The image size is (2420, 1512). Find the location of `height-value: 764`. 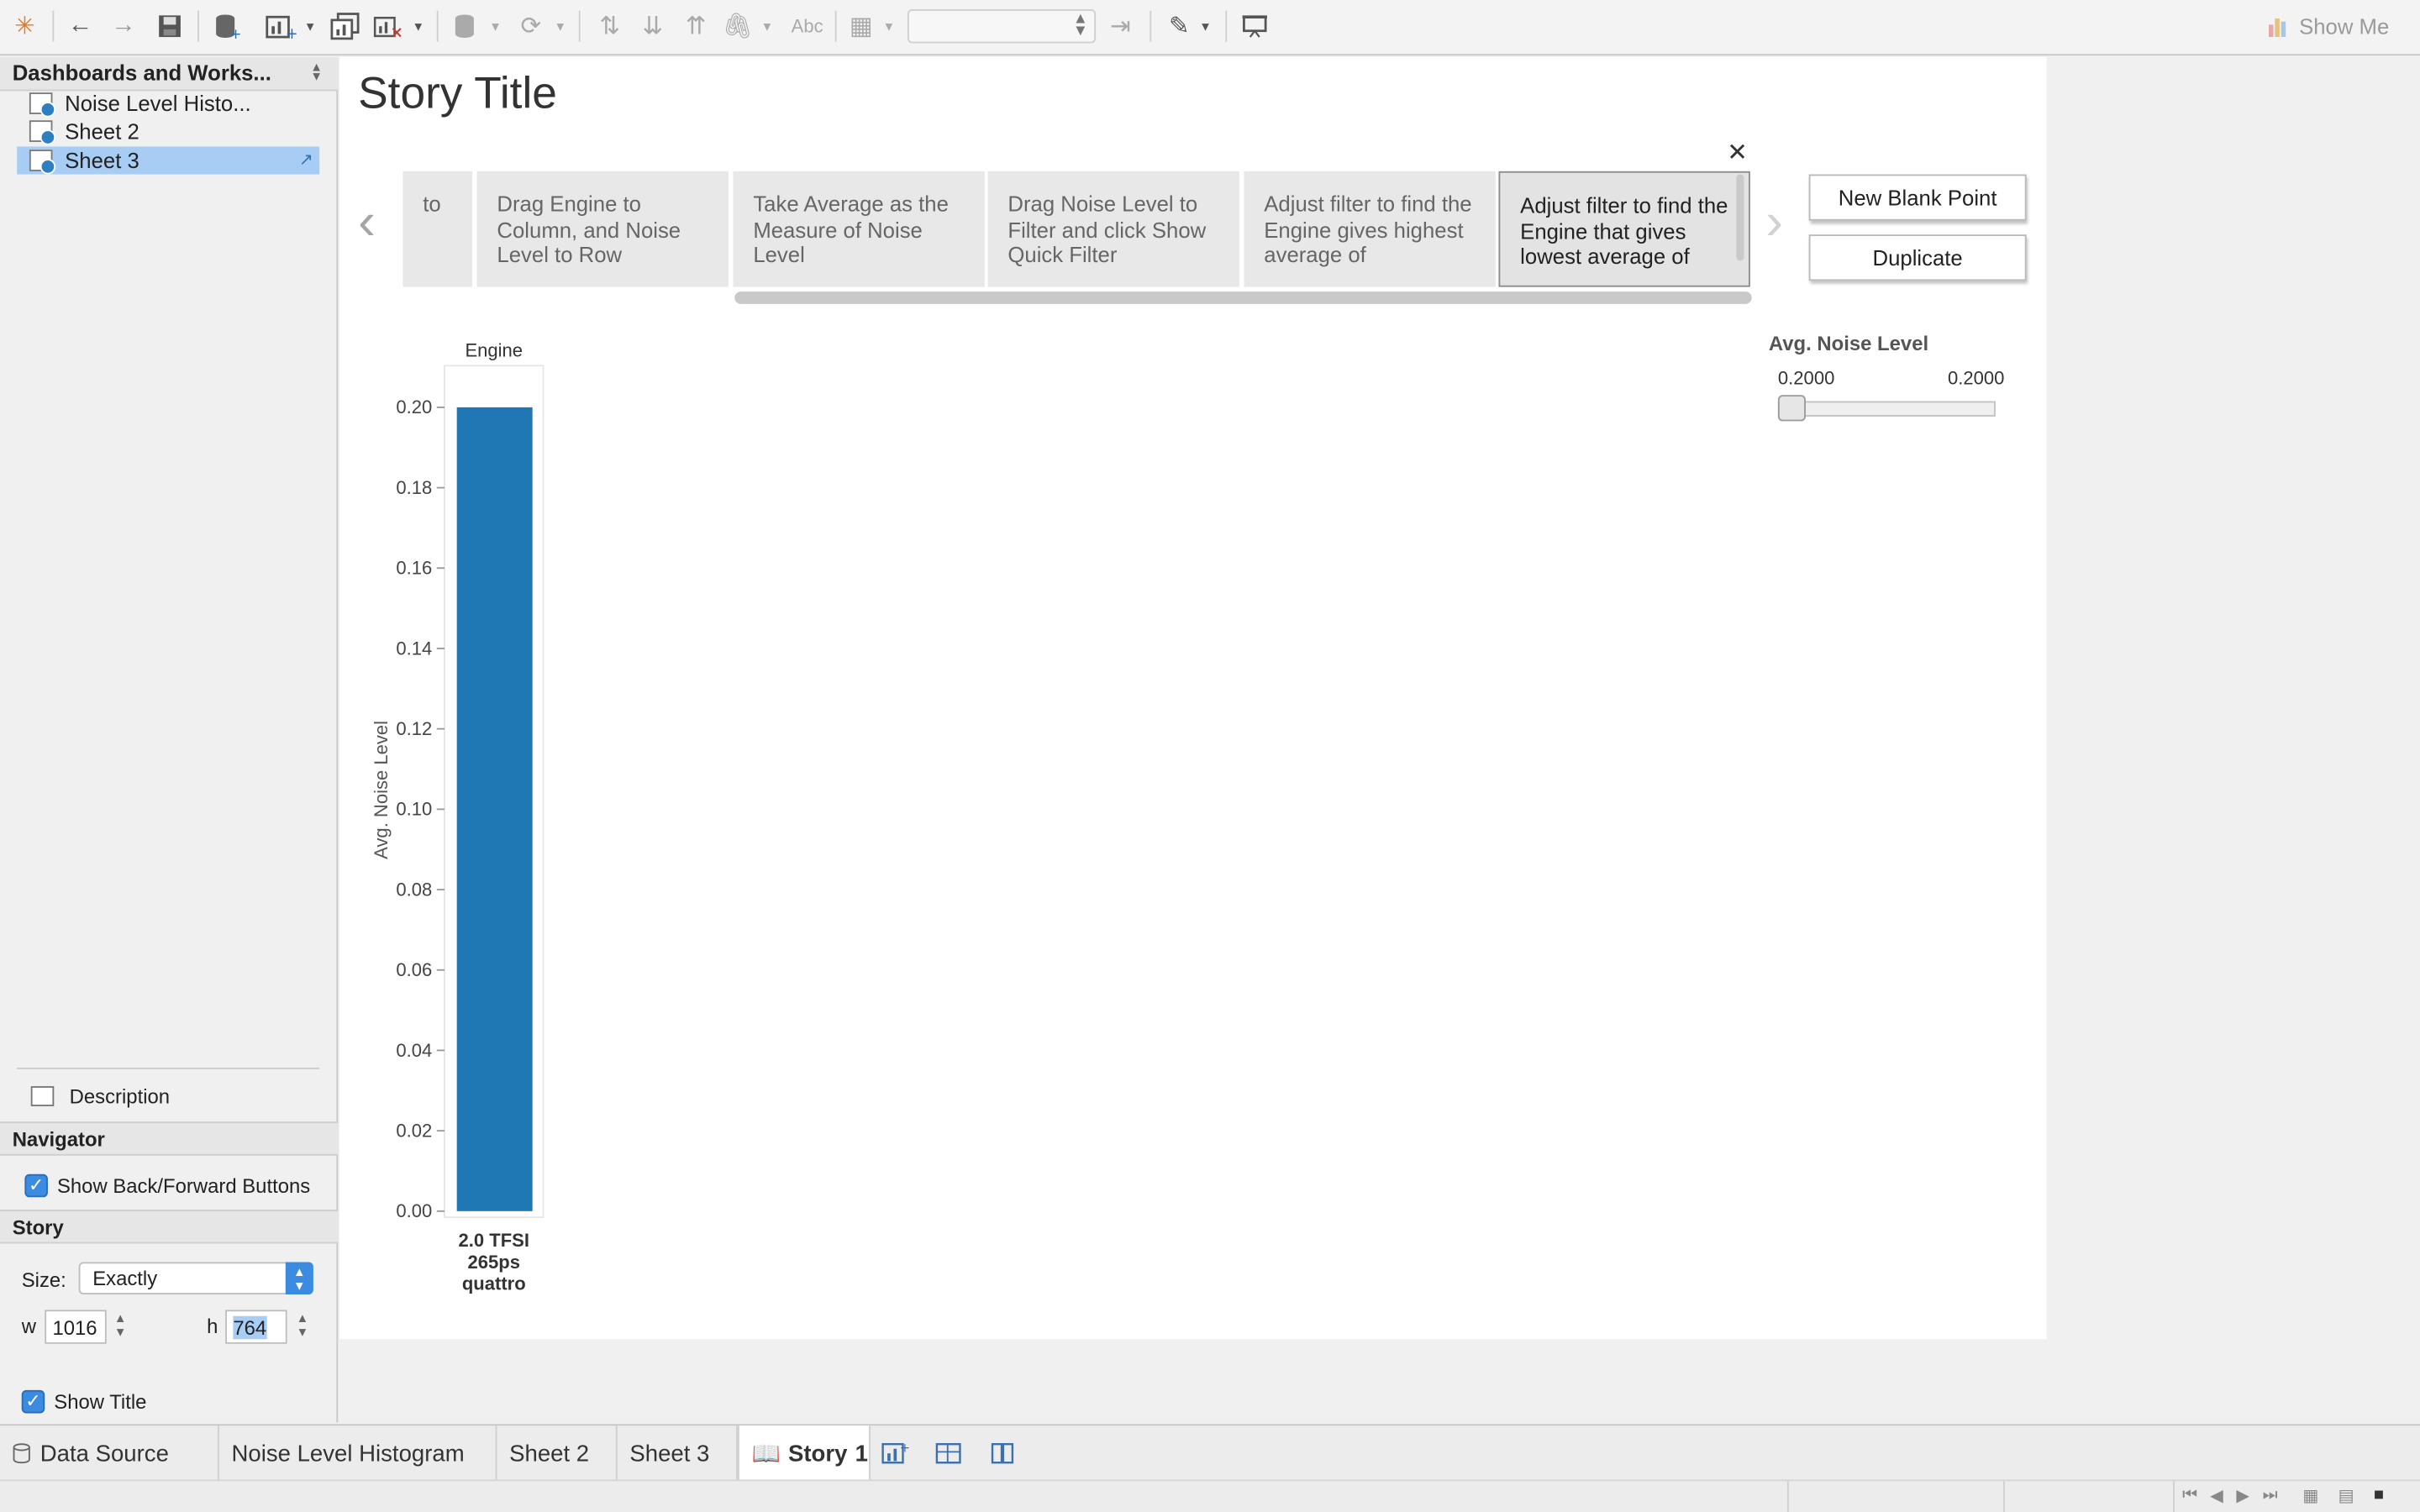

height-value: 764 is located at coordinates (250, 1327).